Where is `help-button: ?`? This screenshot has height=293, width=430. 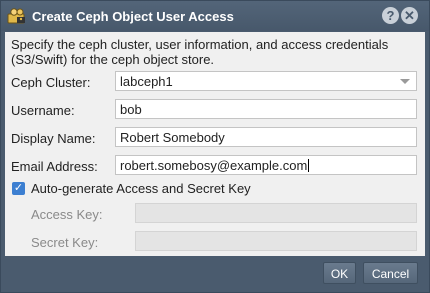 help-button: ? is located at coordinates (390, 15).